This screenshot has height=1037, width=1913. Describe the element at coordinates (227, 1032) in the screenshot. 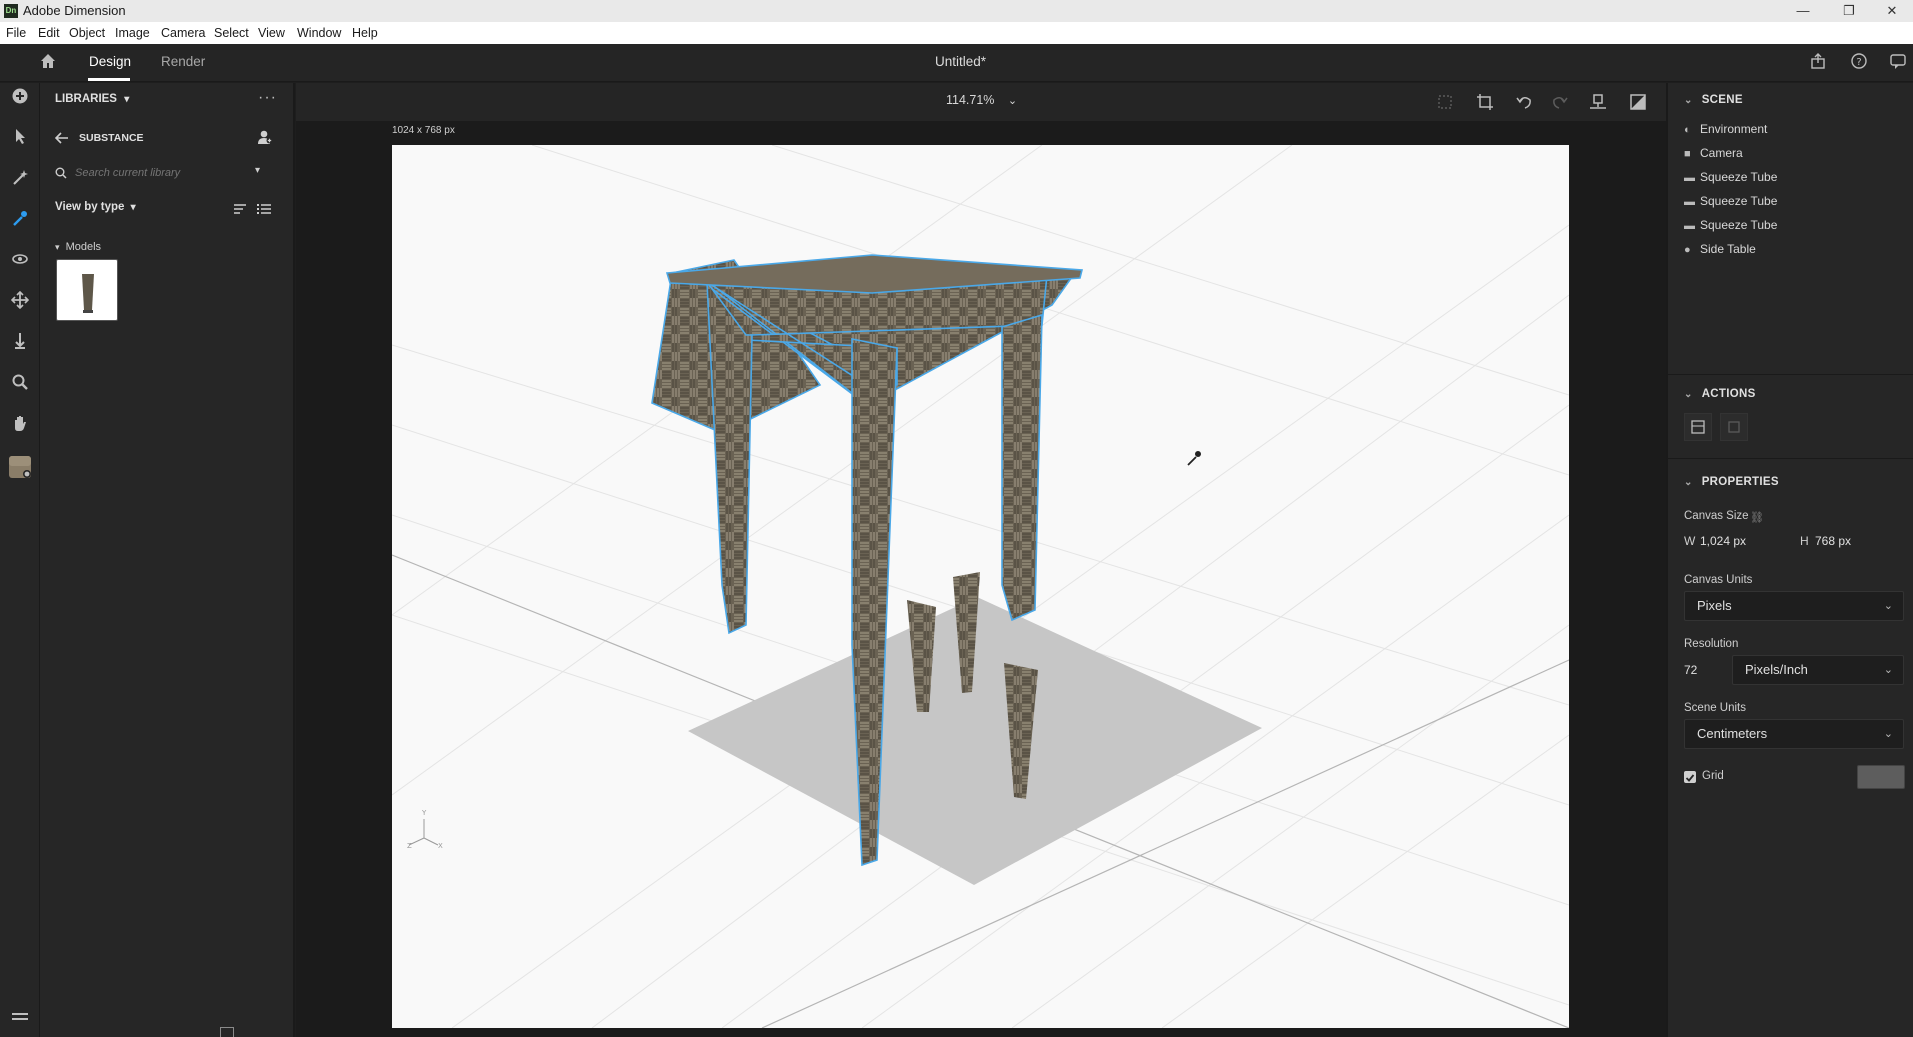

I see `folder-icon` at that location.